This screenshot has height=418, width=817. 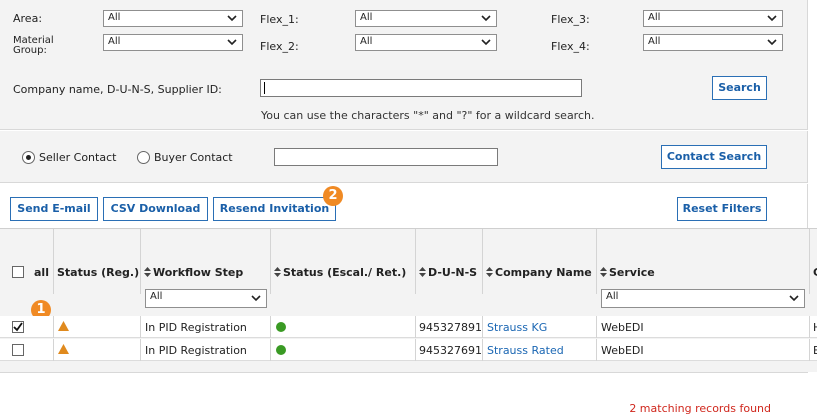 What do you see at coordinates (156, 296) in the screenshot?
I see `workflow-step-filter-value: All` at bounding box center [156, 296].